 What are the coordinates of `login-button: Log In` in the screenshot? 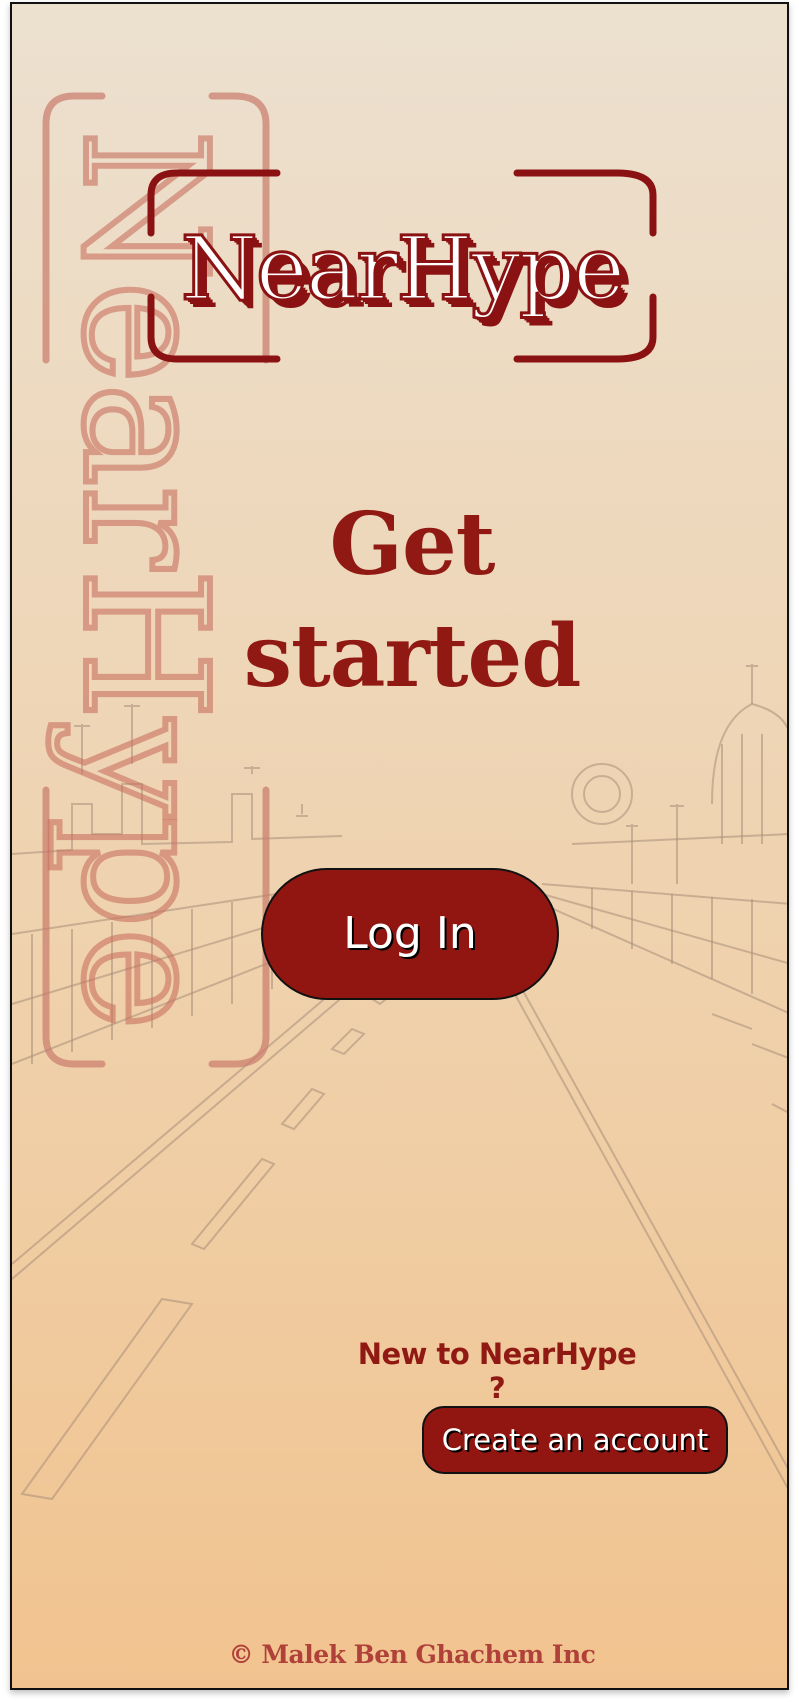 It's located at (410, 934).